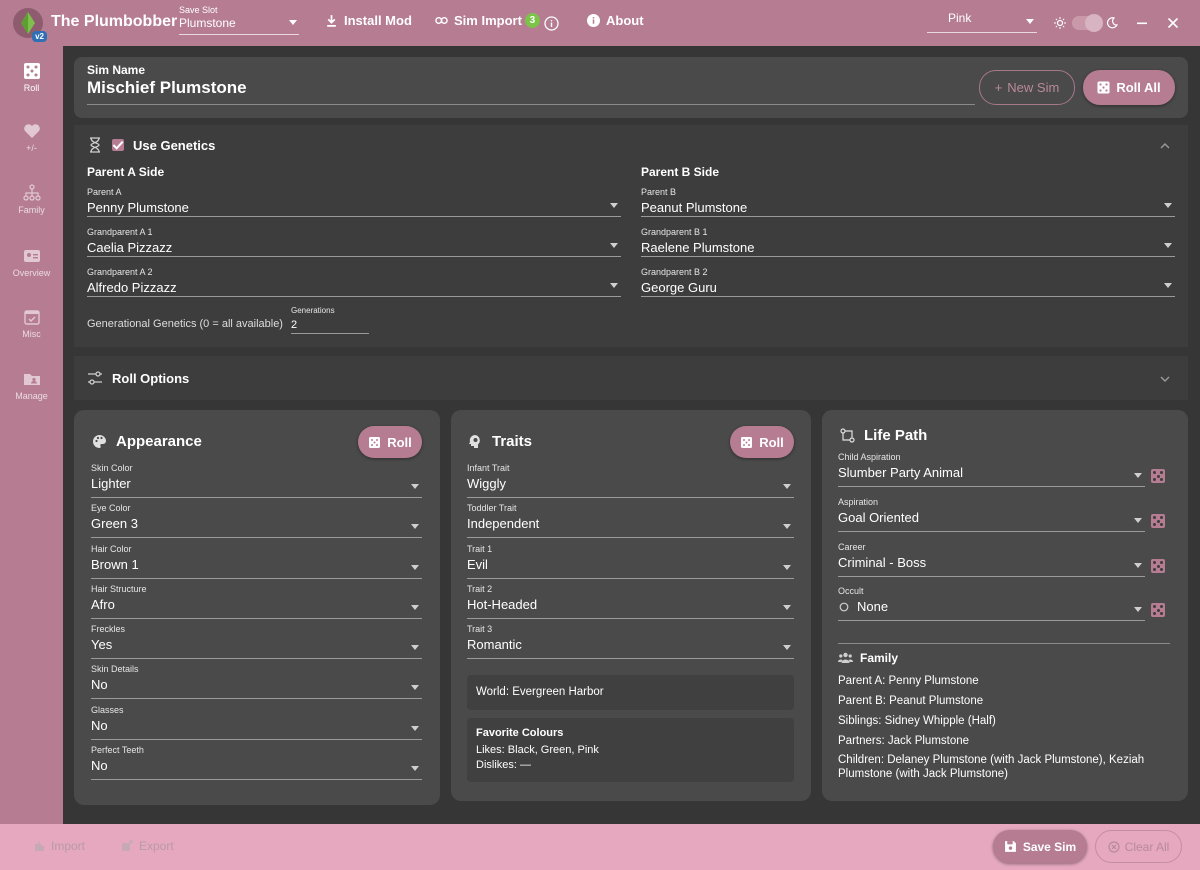 The image size is (1200, 870). I want to click on save-sim-button: Save Sim, so click(1040, 846).